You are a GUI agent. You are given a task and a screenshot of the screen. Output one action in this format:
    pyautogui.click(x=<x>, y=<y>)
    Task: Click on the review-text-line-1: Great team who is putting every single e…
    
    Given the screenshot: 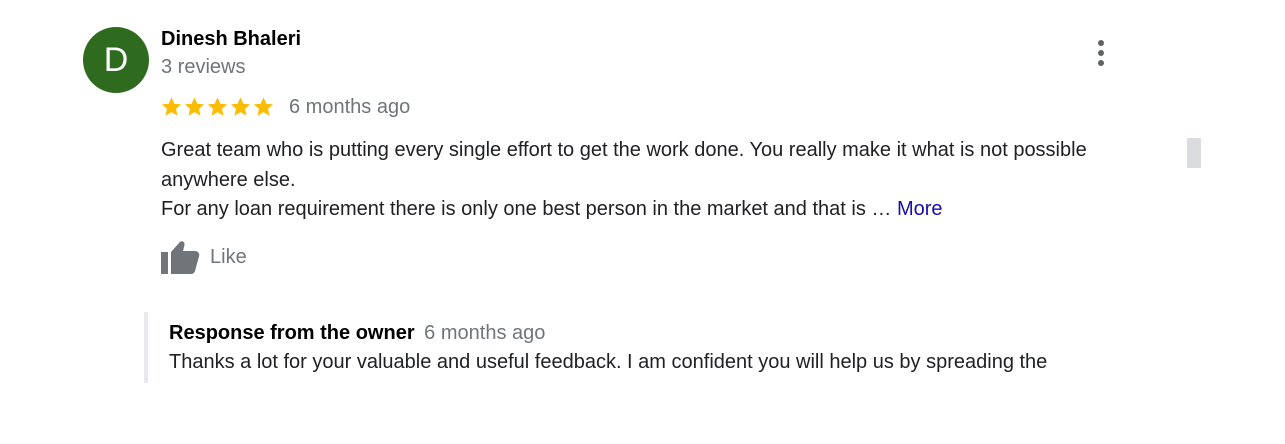 What is the action you would take?
    pyautogui.click(x=624, y=165)
    